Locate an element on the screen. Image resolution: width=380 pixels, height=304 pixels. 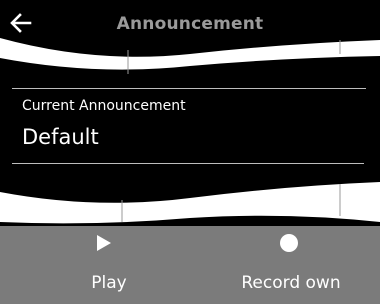
page-title: Announcement is located at coordinates (190, 24).